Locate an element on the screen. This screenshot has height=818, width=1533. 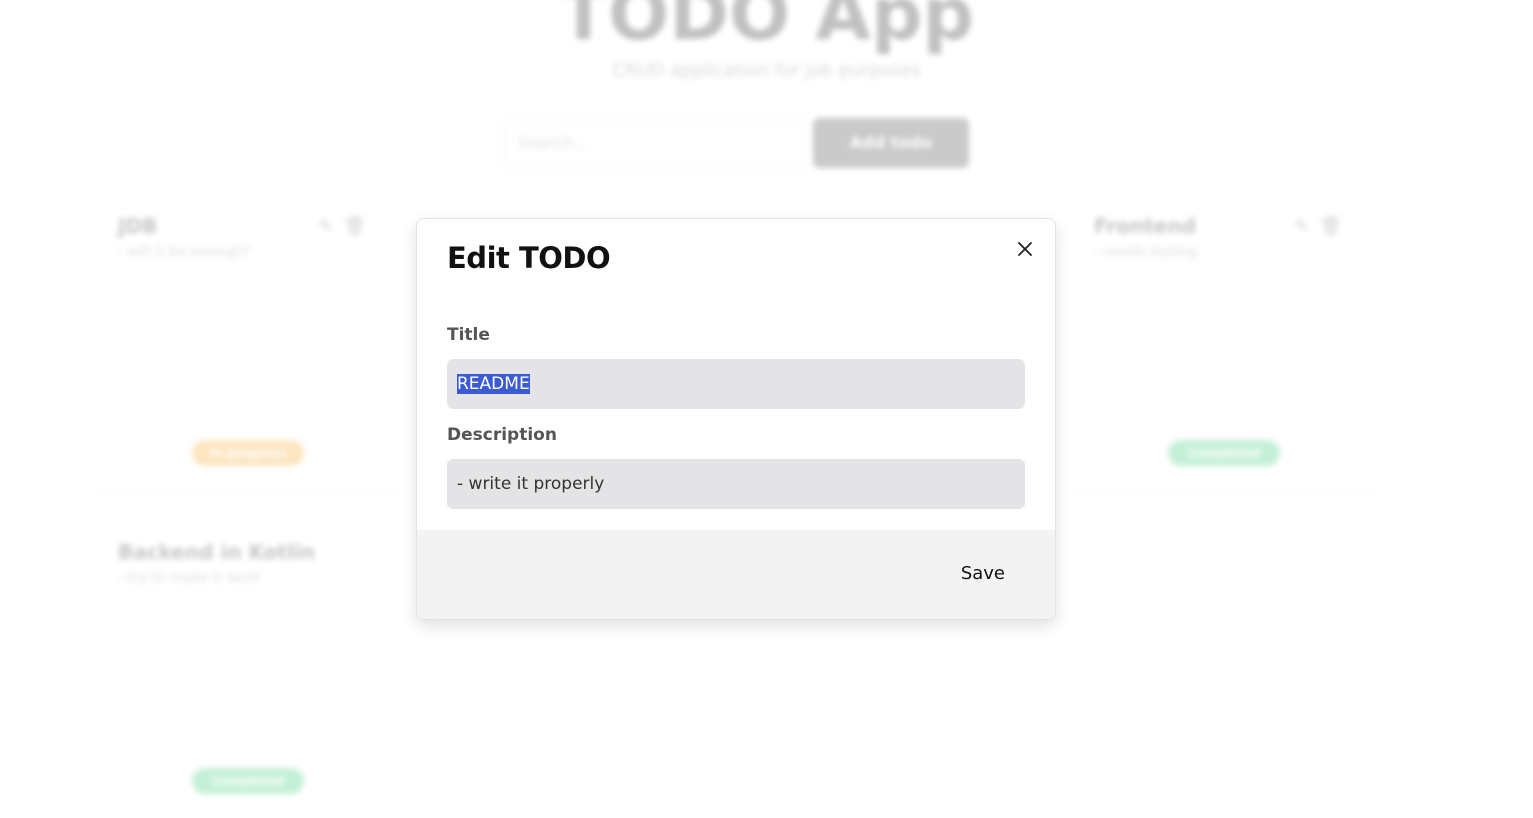
todo-card-description: - will it be enough? is located at coordinates (184, 252).